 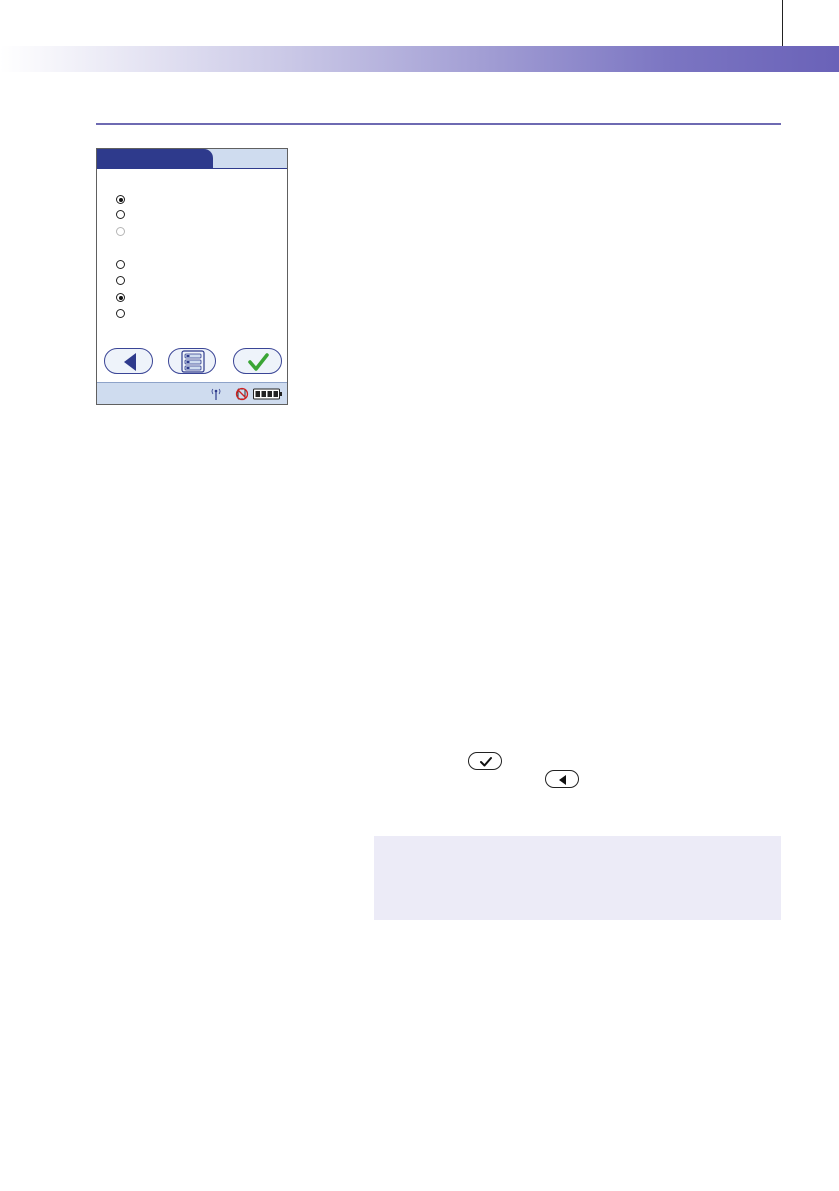 I want to click on tab-inactive, so click(x=252, y=158).